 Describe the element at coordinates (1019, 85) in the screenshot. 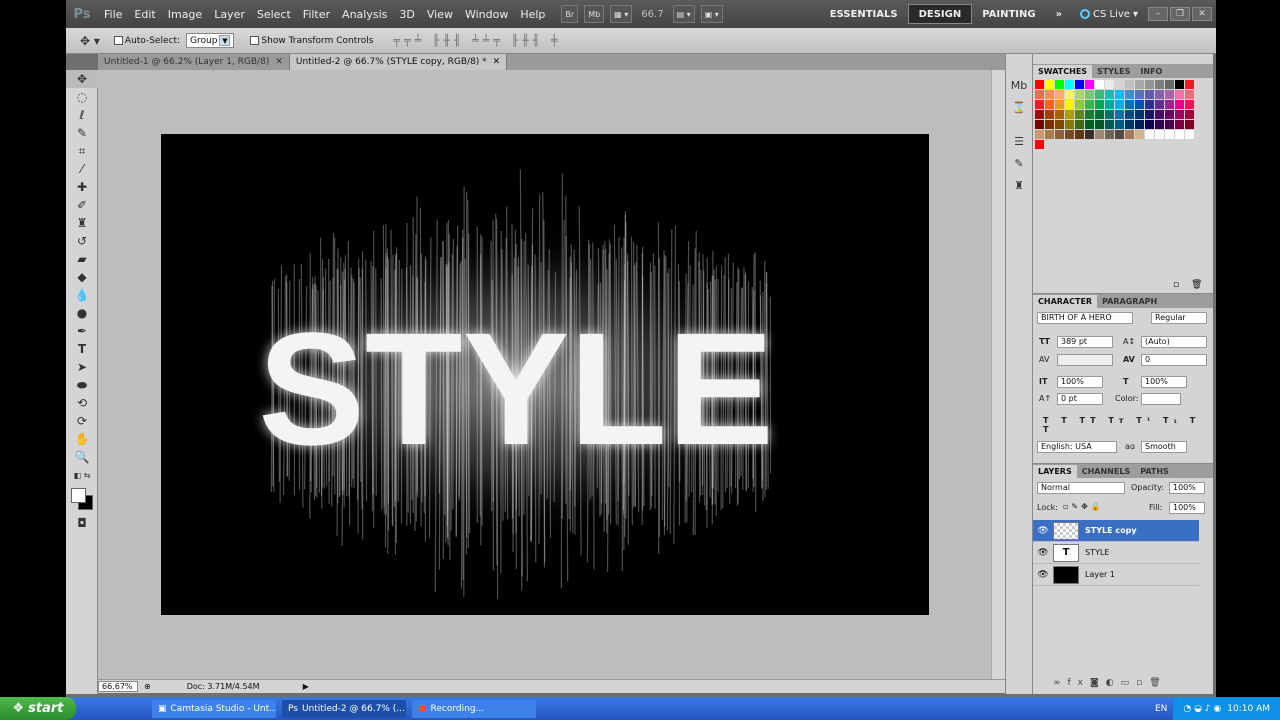

I see `minibridge-icon: Mb` at that location.